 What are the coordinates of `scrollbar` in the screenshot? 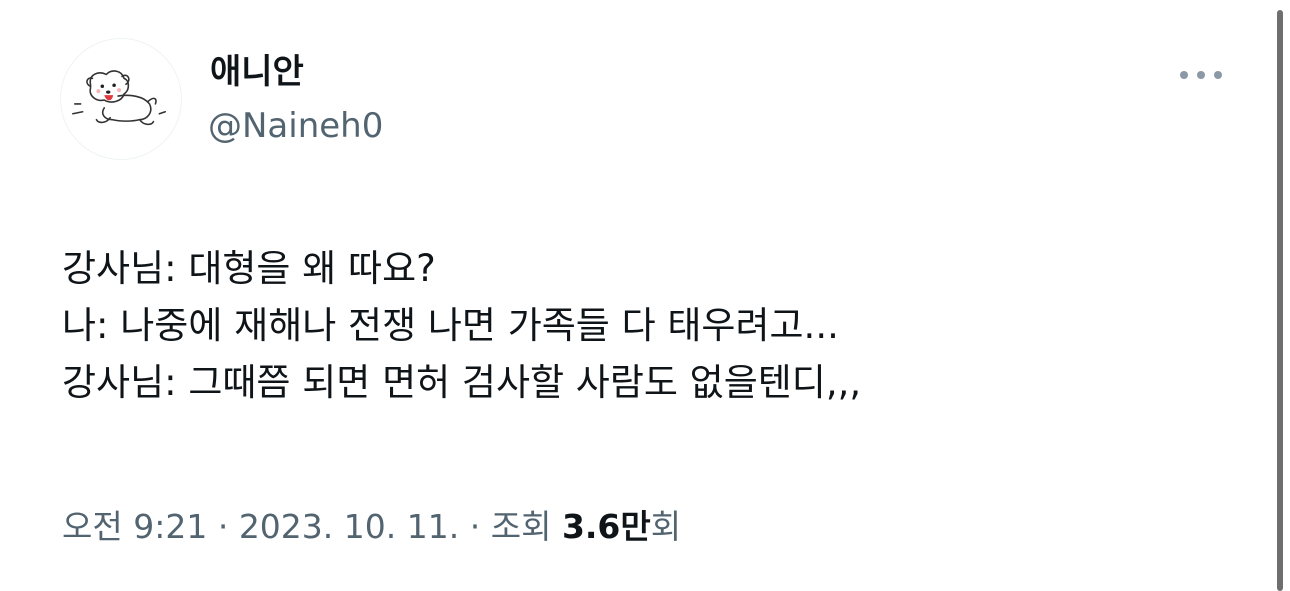 It's located at (1280, 295).